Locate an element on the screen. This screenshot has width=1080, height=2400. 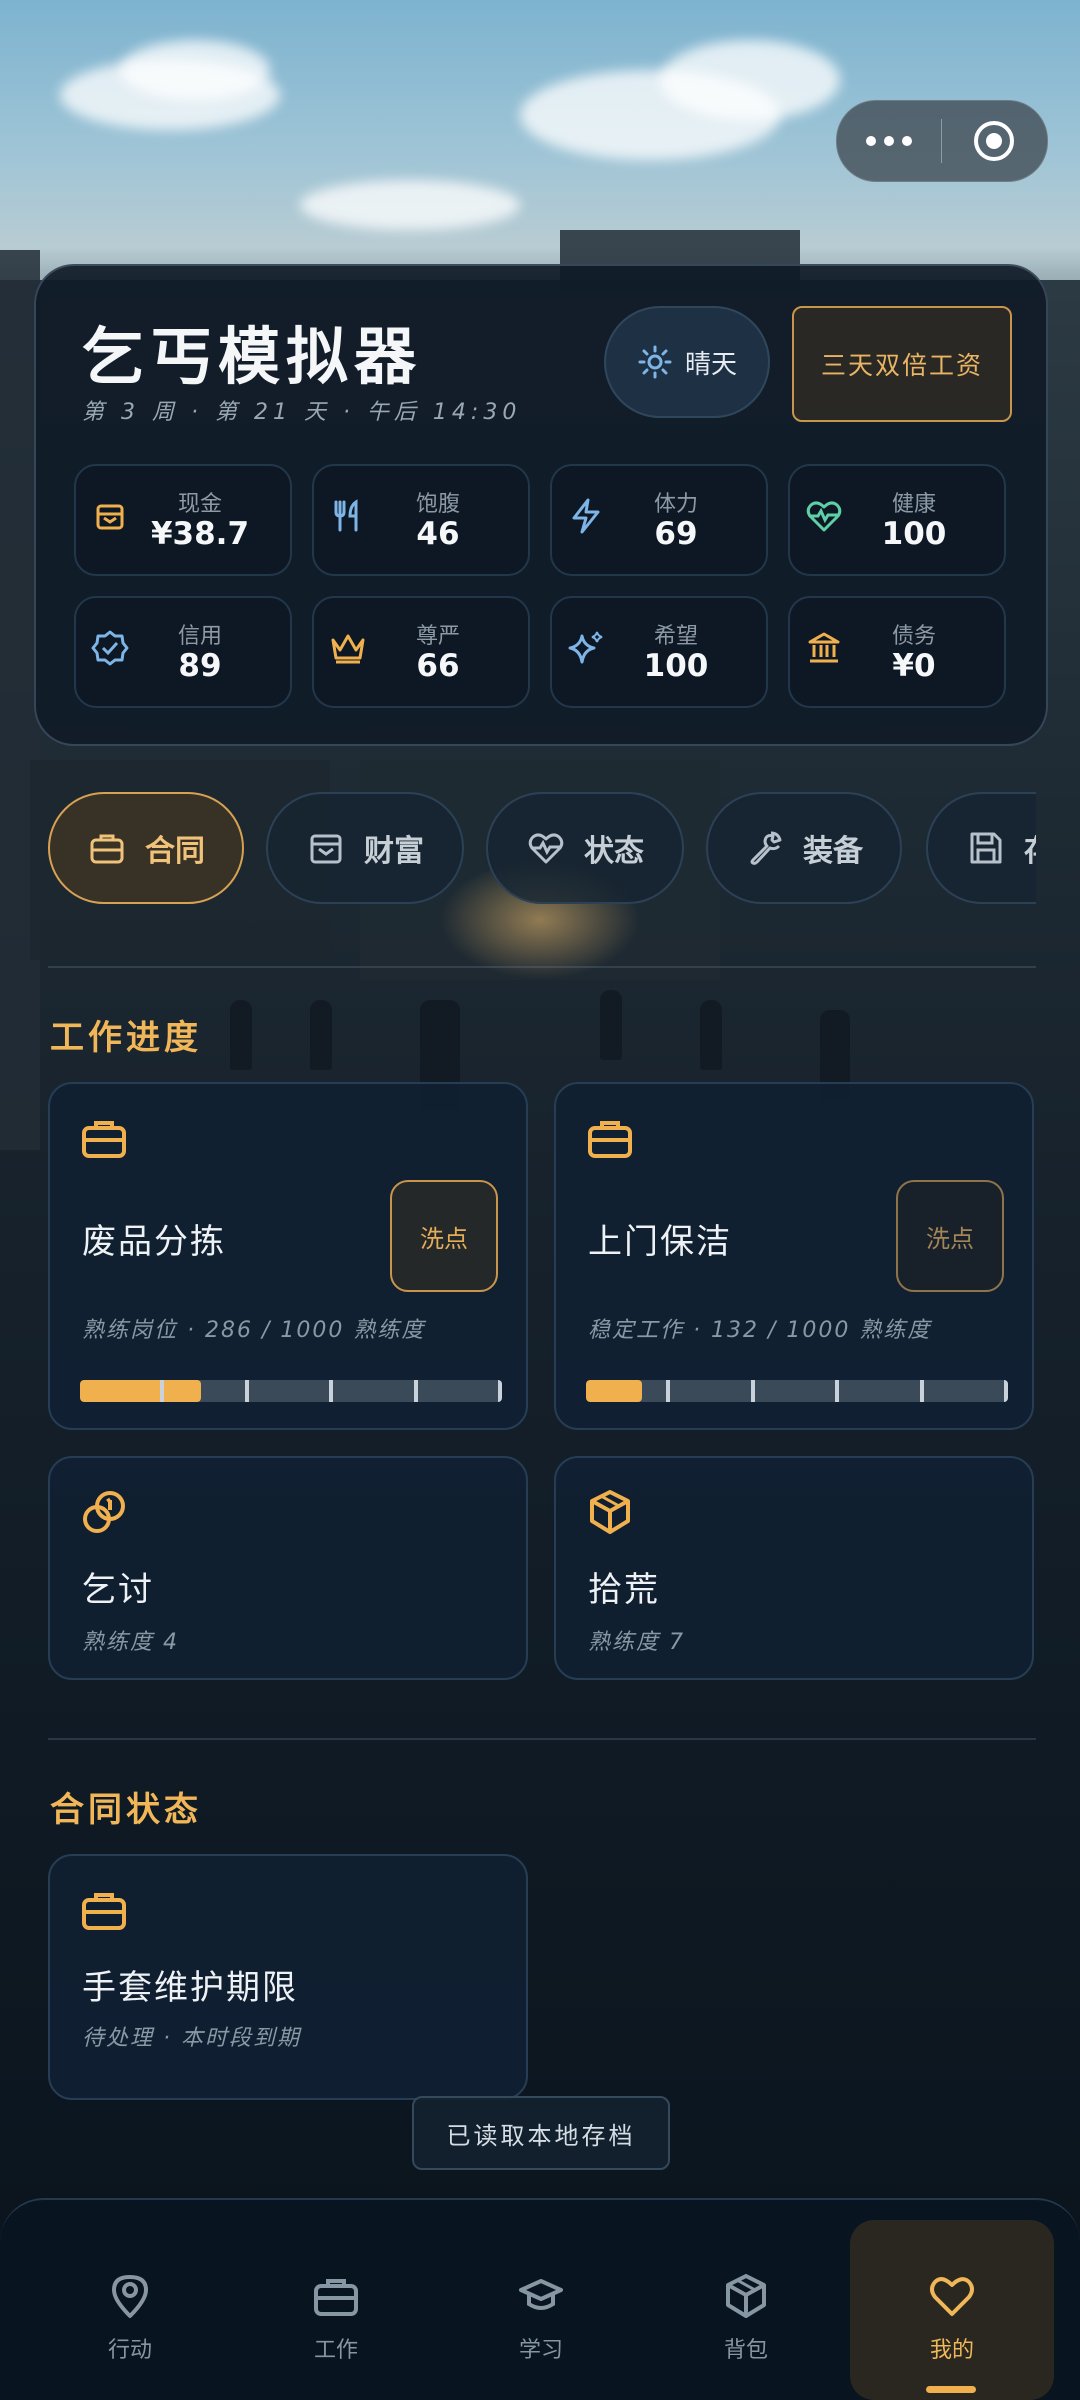
tab-wealth: 财富 is located at coordinates (365, 848).